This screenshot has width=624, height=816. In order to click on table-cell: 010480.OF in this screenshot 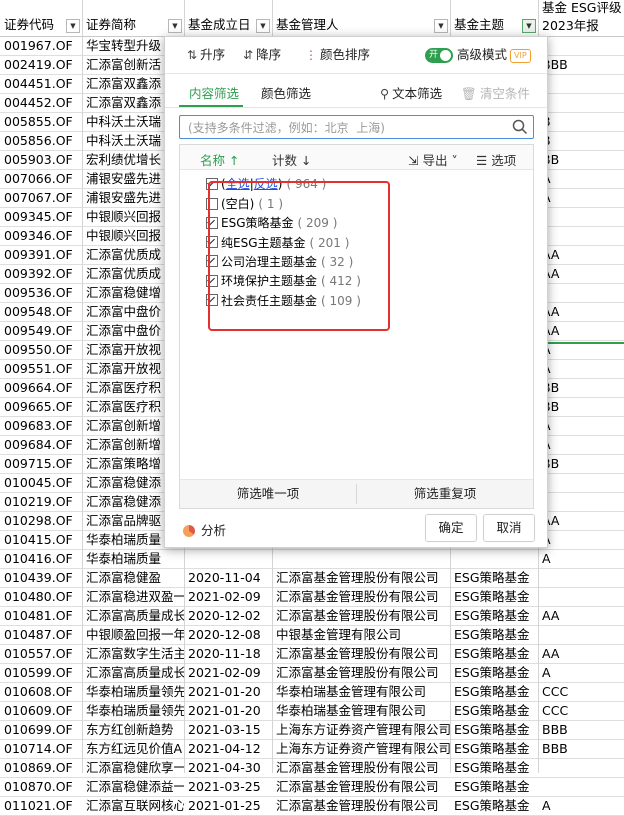, I will do `click(41, 597)`.